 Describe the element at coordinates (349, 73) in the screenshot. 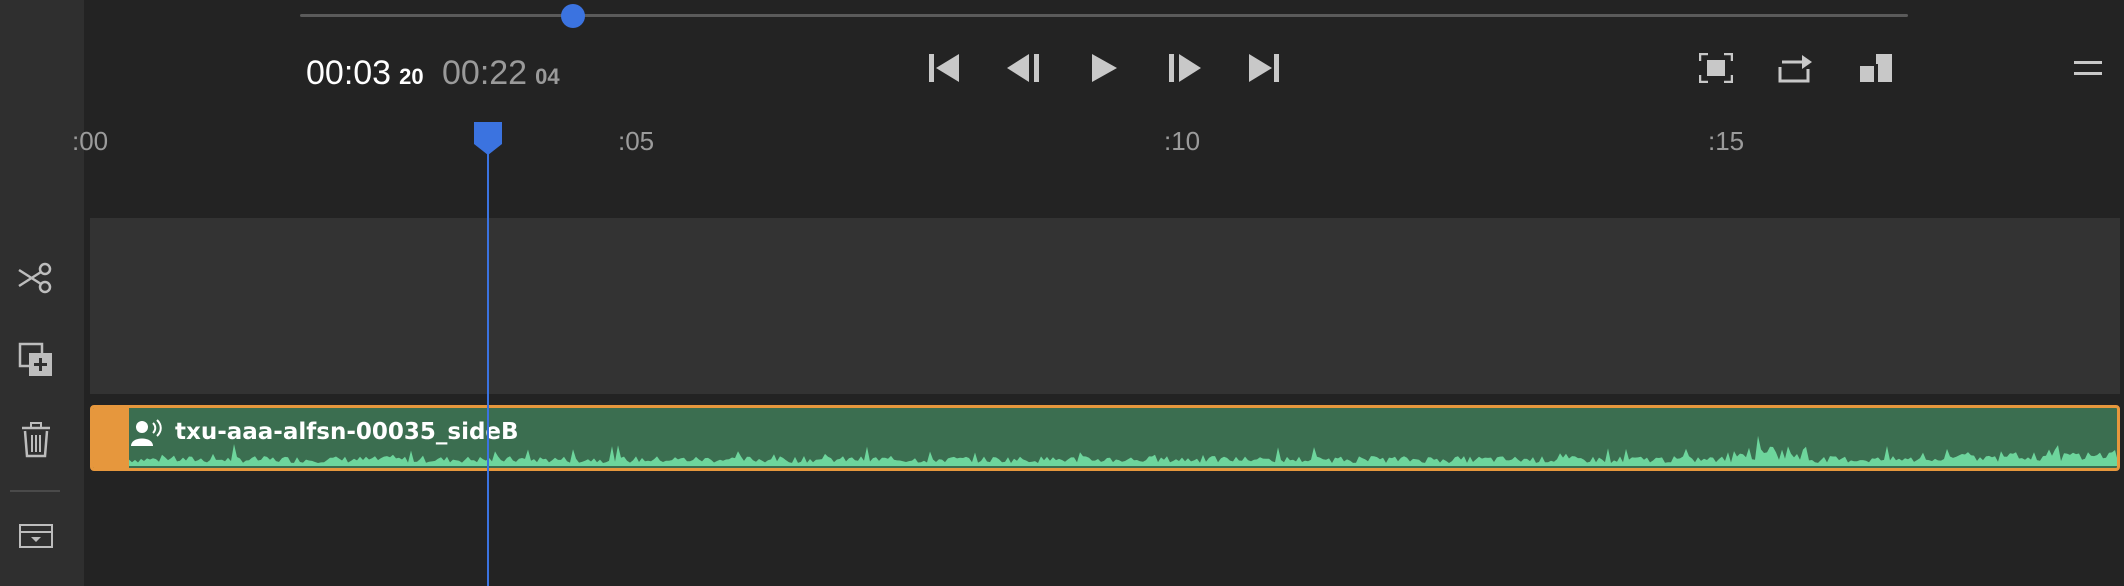

I see `current-time: 00:03` at that location.